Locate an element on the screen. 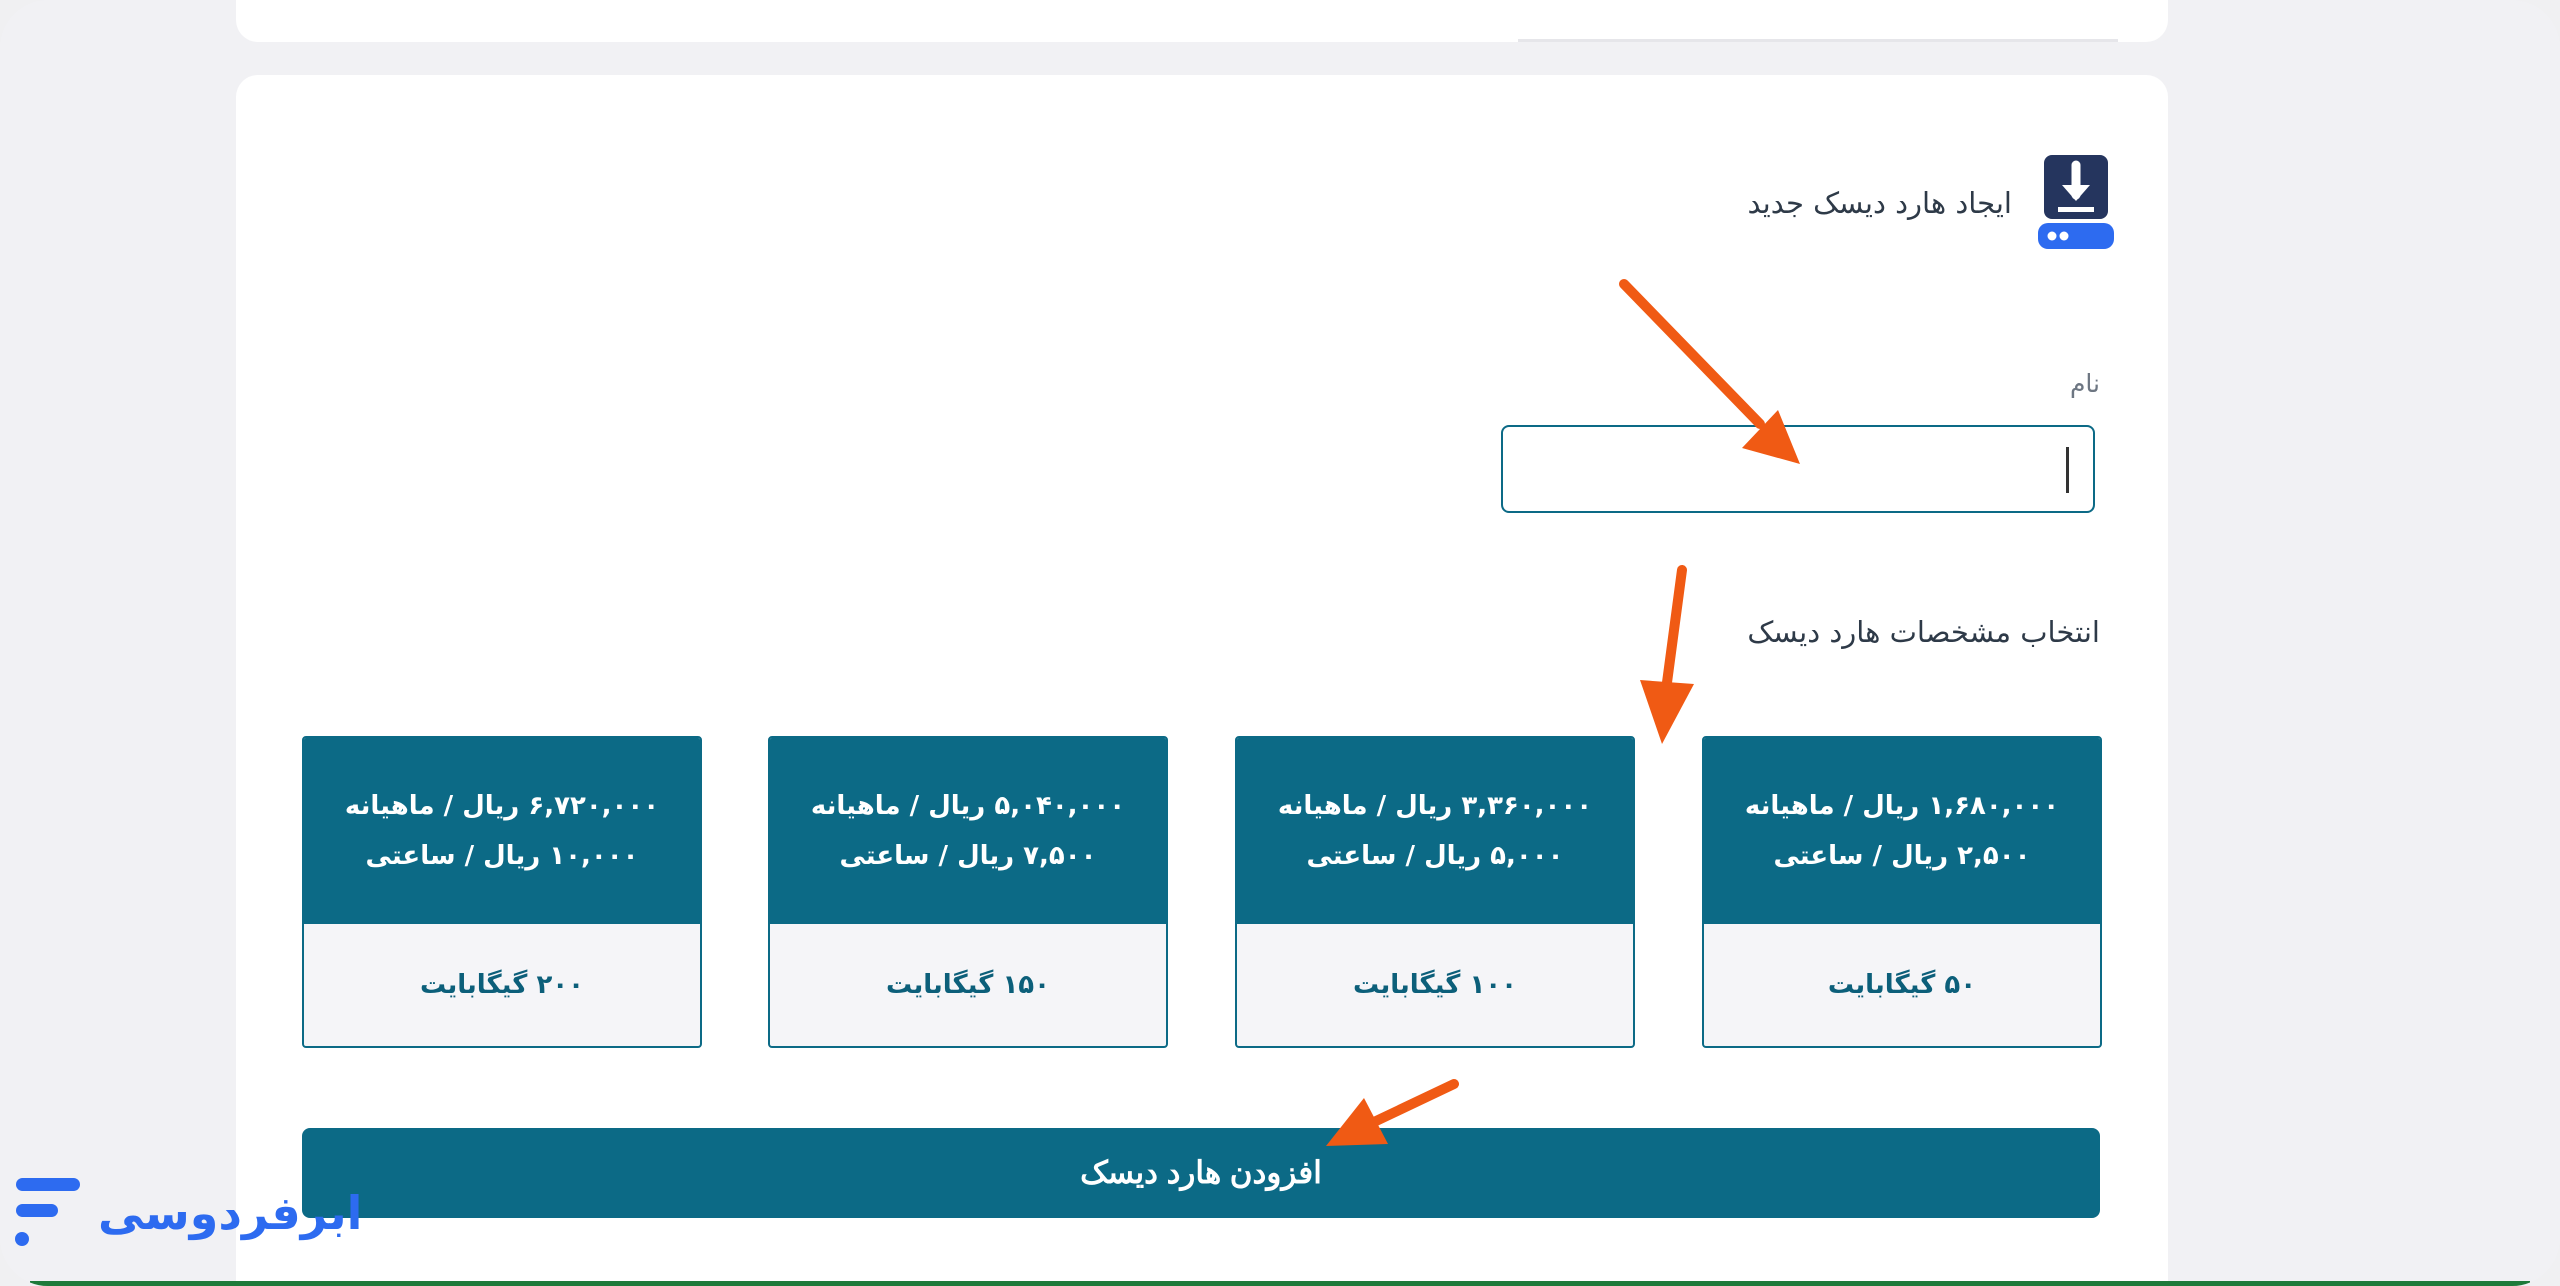 This screenshot has height=1286, width=2560. plan-monthly-price: ۳,۳۶۰,۰۰۰ ریال / ماهیانه is located at coordinates (1435, 806).